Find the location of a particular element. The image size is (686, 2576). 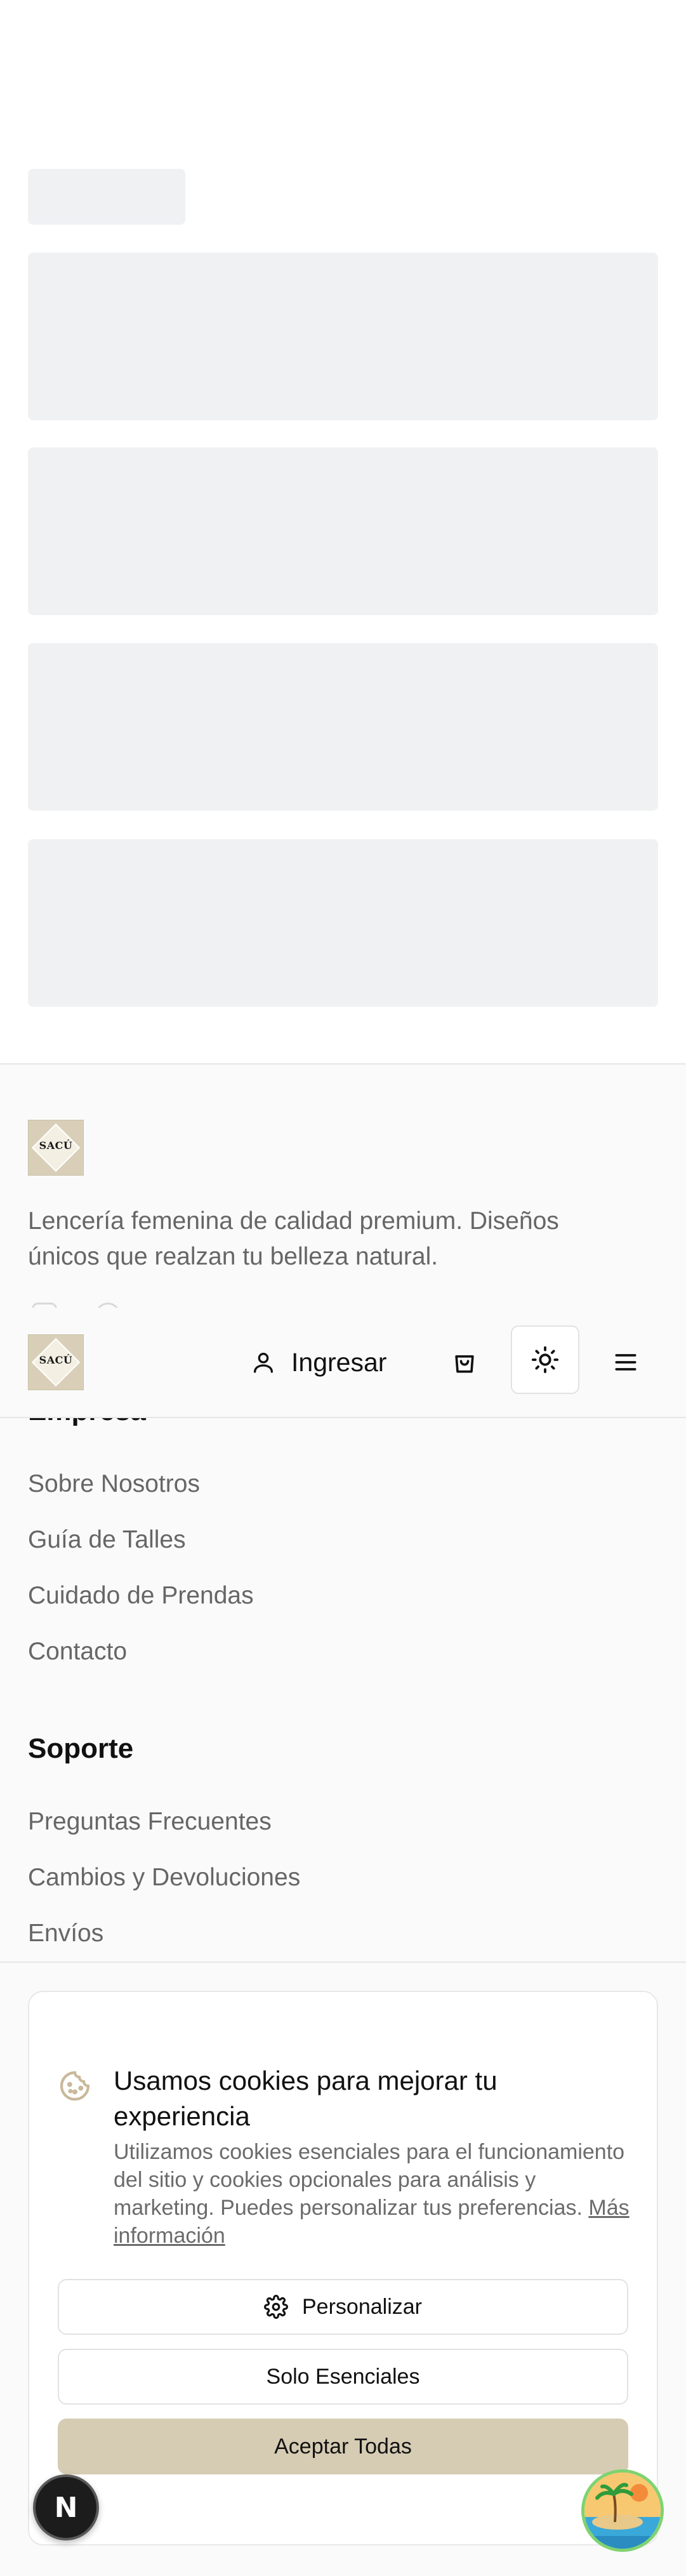

essentials-only-button: Solo Esenciales is located at coordinates (343, 2377).